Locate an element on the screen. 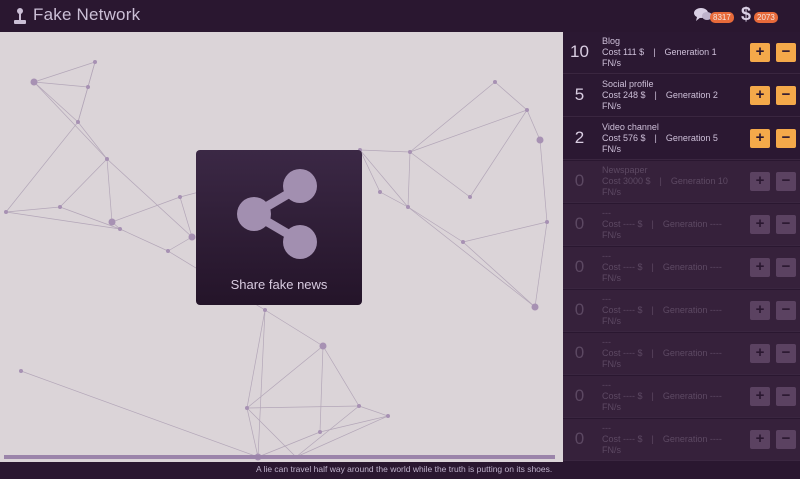 The width and height of the screenshot is (800, 479). generator-generation: Generation 5 is located at coordinates (691, 138).